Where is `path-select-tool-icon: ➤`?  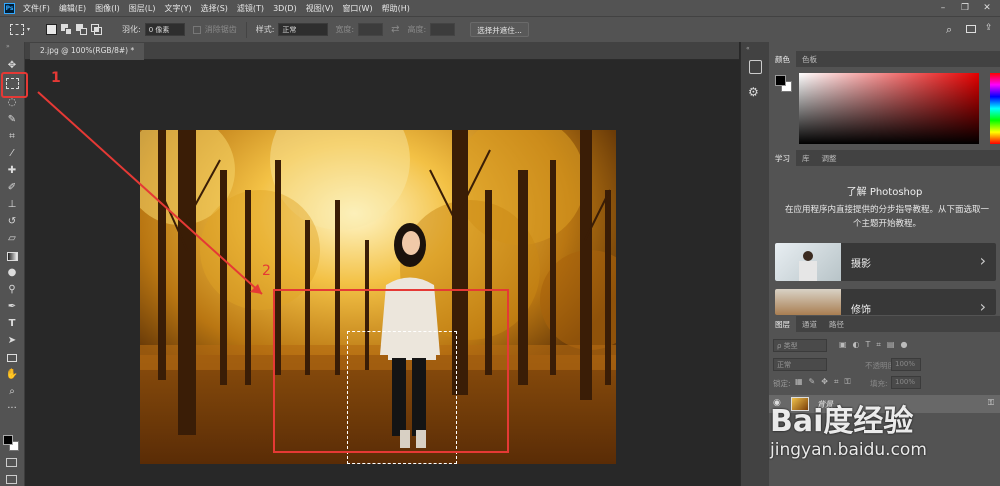
path-select-tool-icon: ➤ is located at coordinates (12, 341).